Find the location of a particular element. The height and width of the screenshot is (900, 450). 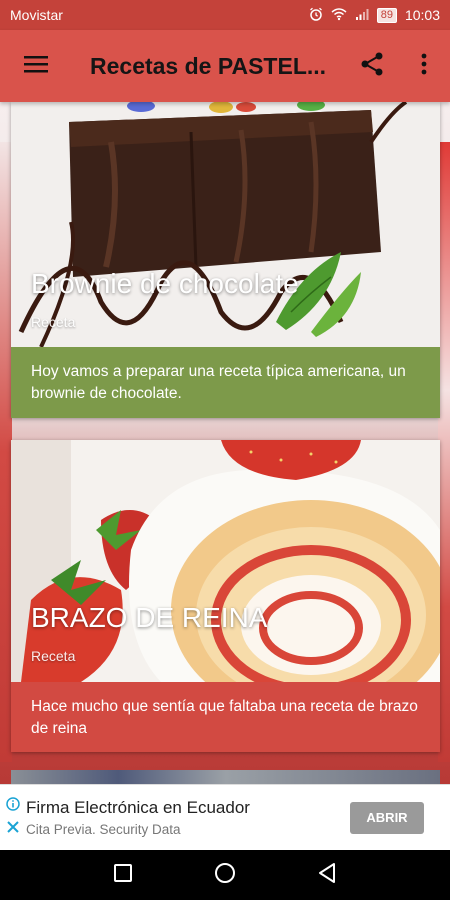

next-card-peek is located at coordinates (225, 777).